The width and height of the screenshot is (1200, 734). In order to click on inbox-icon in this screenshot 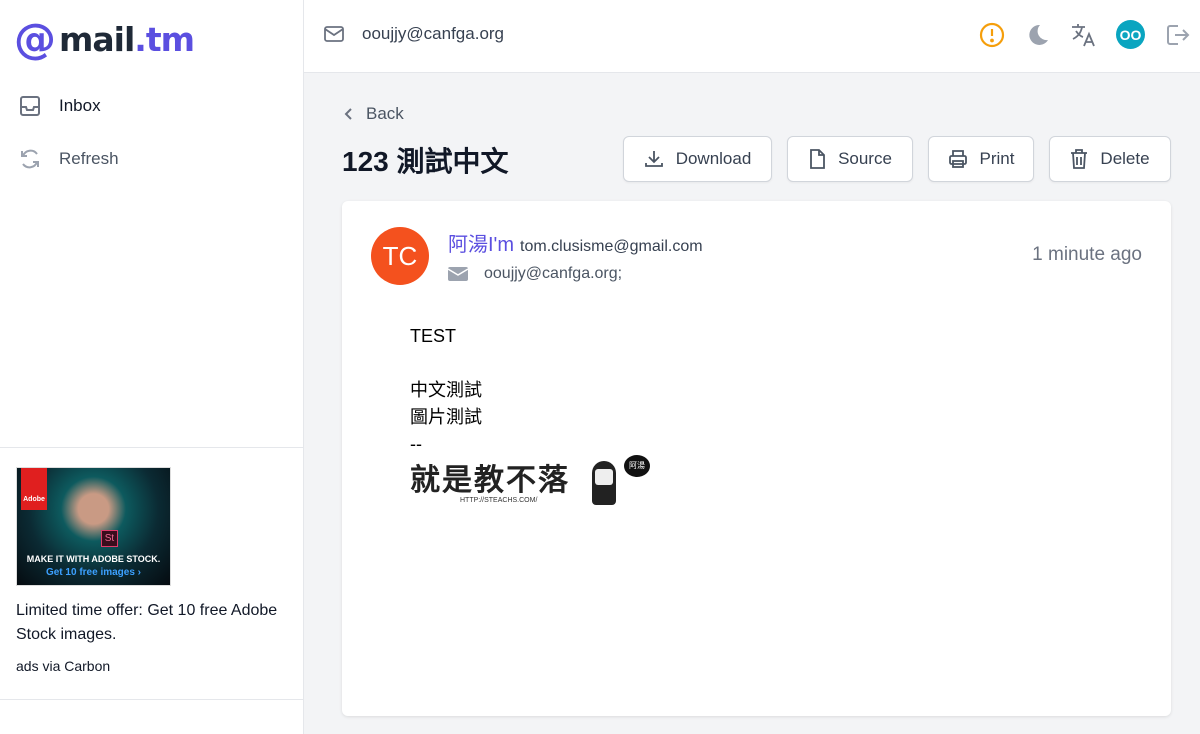, I will do `click(30, 106)`.